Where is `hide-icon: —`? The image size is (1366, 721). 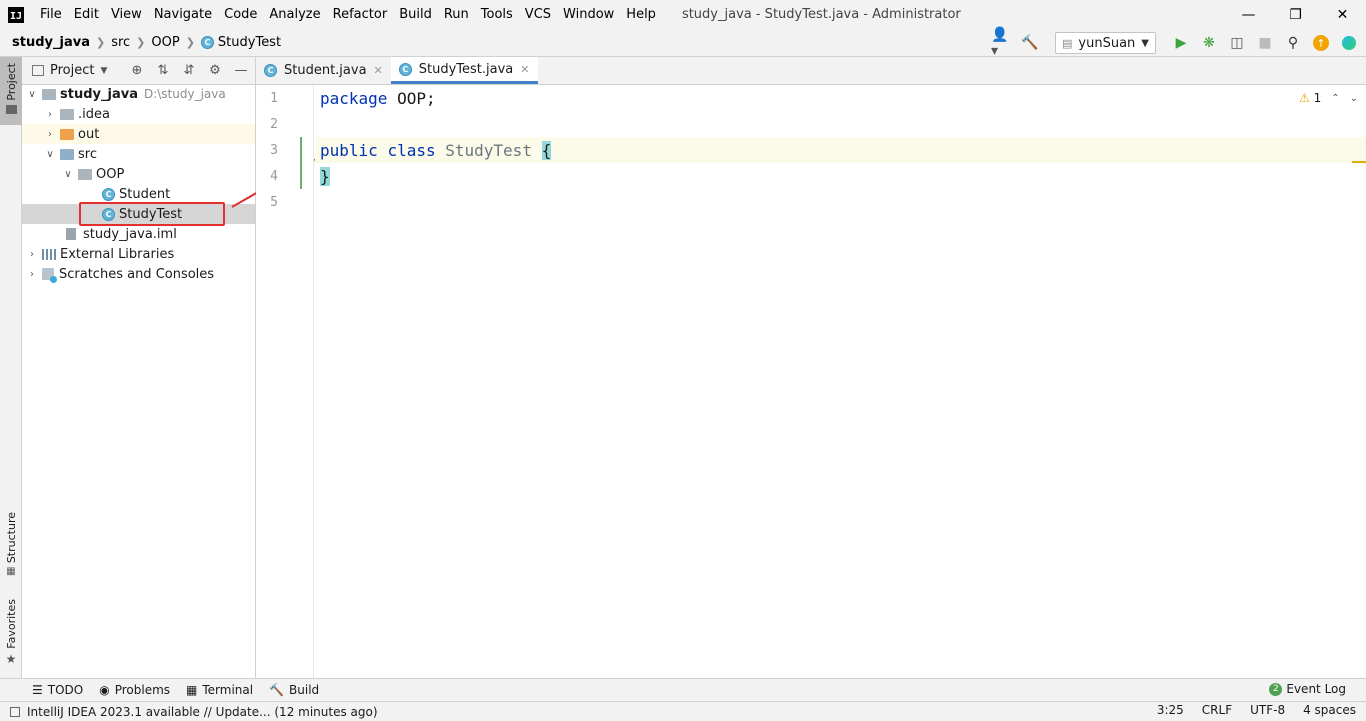
hide-icon: — is located at coordinates (241, 70).